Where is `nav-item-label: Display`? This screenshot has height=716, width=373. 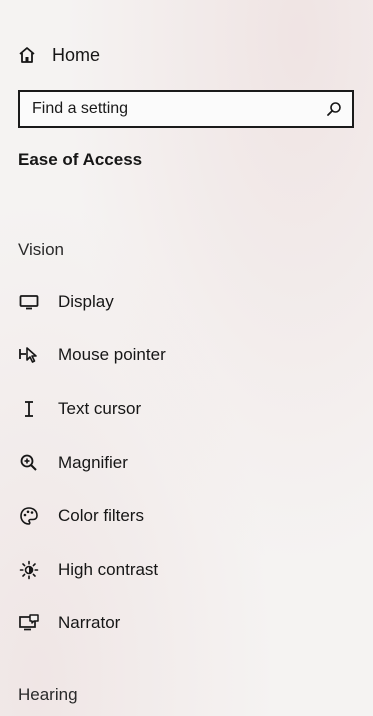 nav-item-label: Display is located at coordinates (86, 301).